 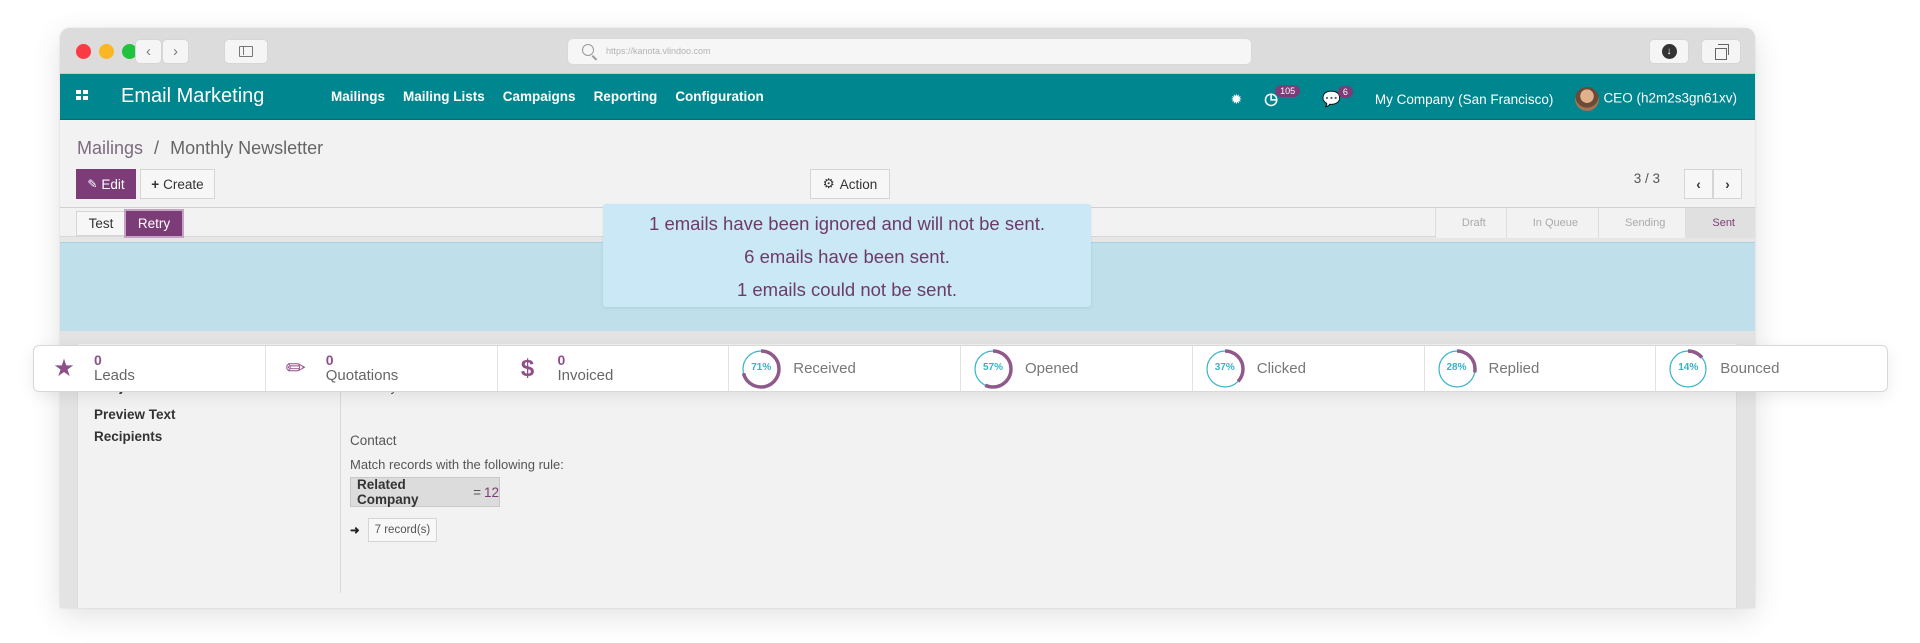 What do you see at coordinates (150, 368) in the screenshot?
I see `stat-leads-button: ★ 0 Leads` at bounding box center [150, 368].